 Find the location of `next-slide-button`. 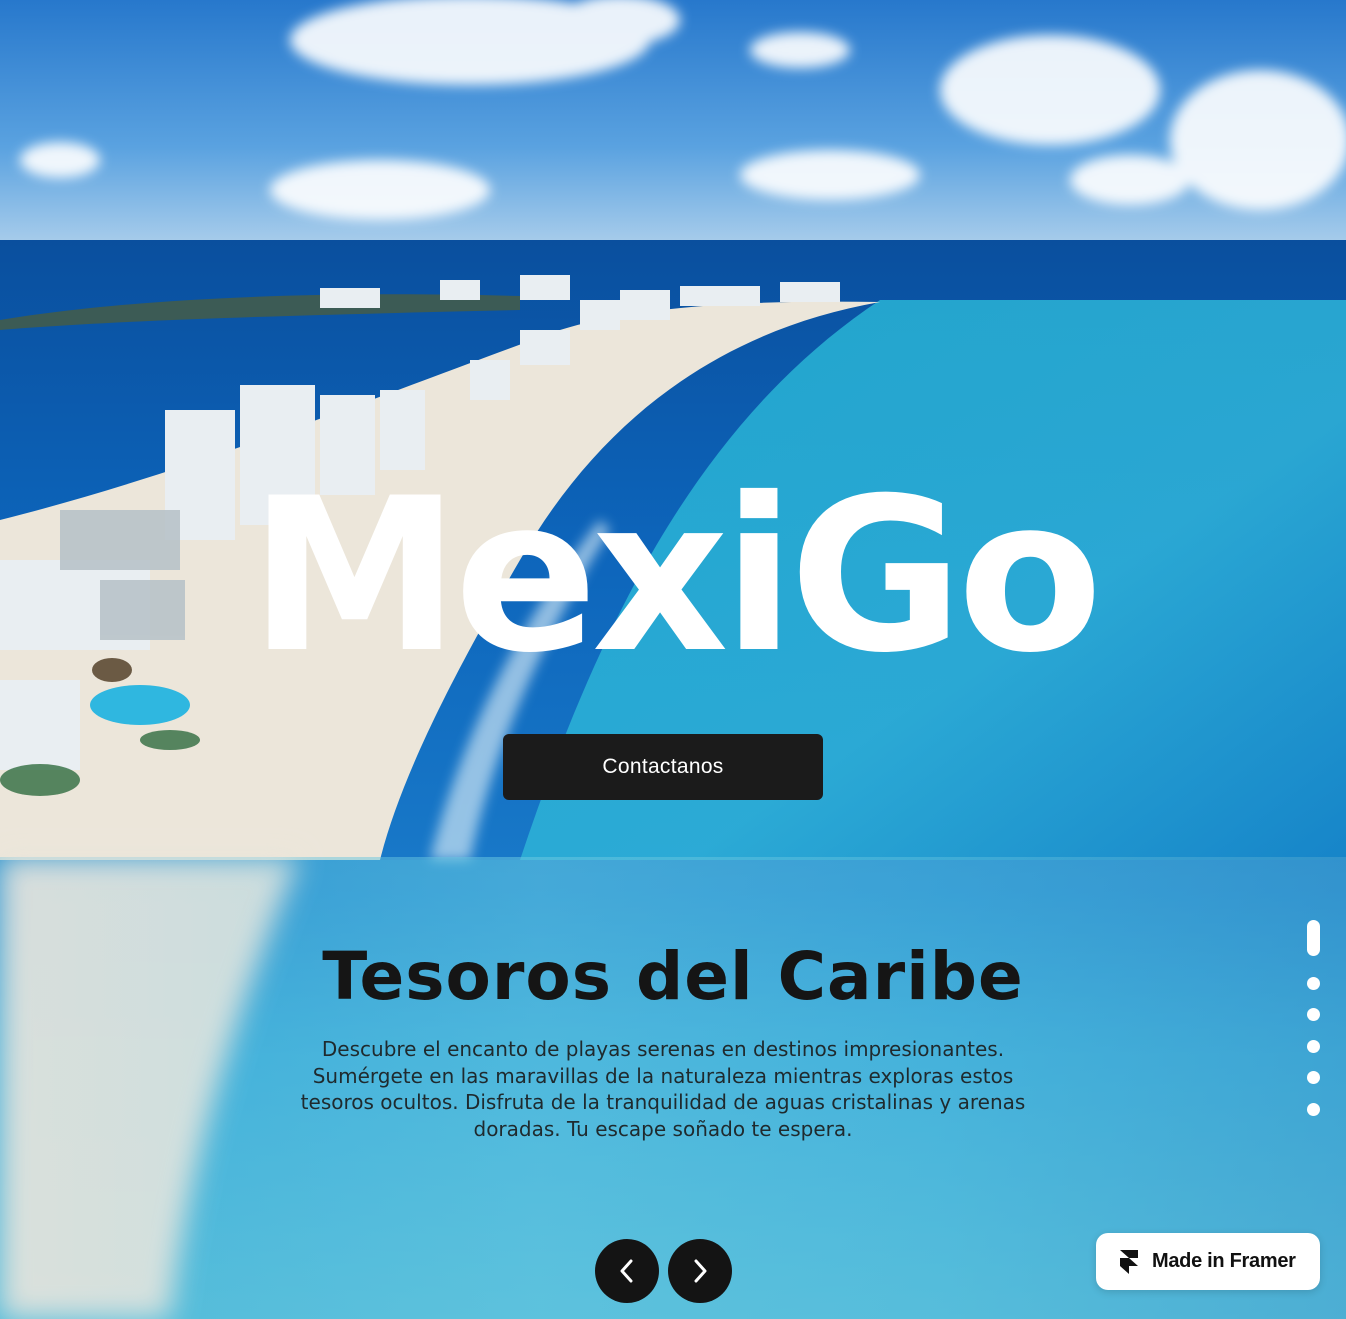

next-slide-button is located at coordinates (700, 1271).